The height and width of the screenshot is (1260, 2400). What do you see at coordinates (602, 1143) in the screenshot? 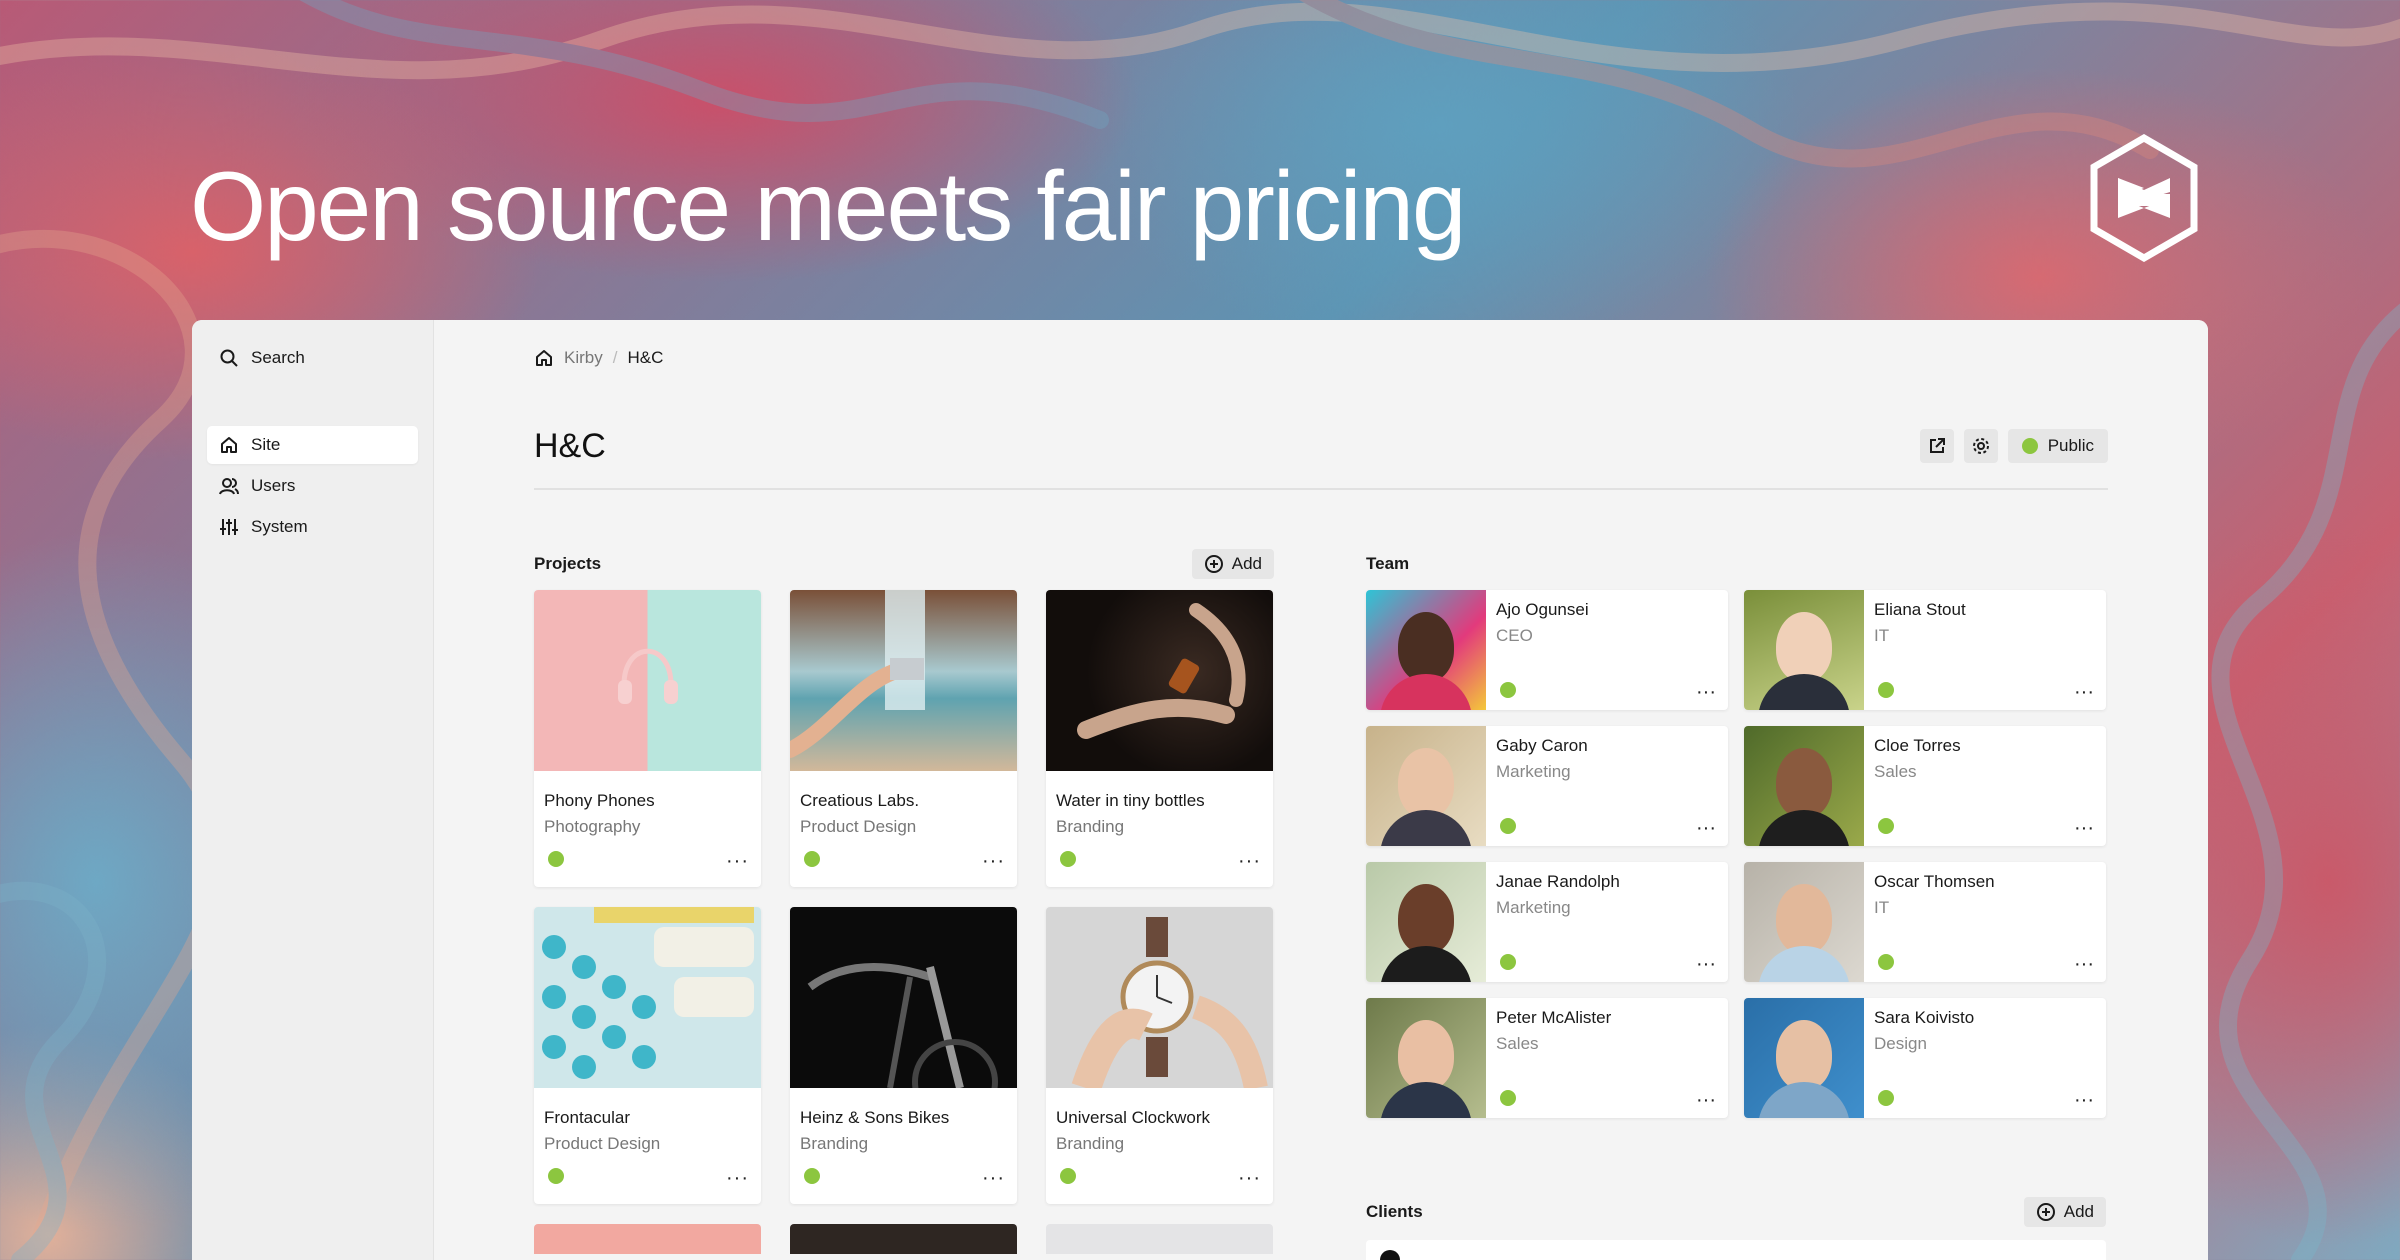
I see `project-subtitle: Product Design` at bounding box center [602, 1143].